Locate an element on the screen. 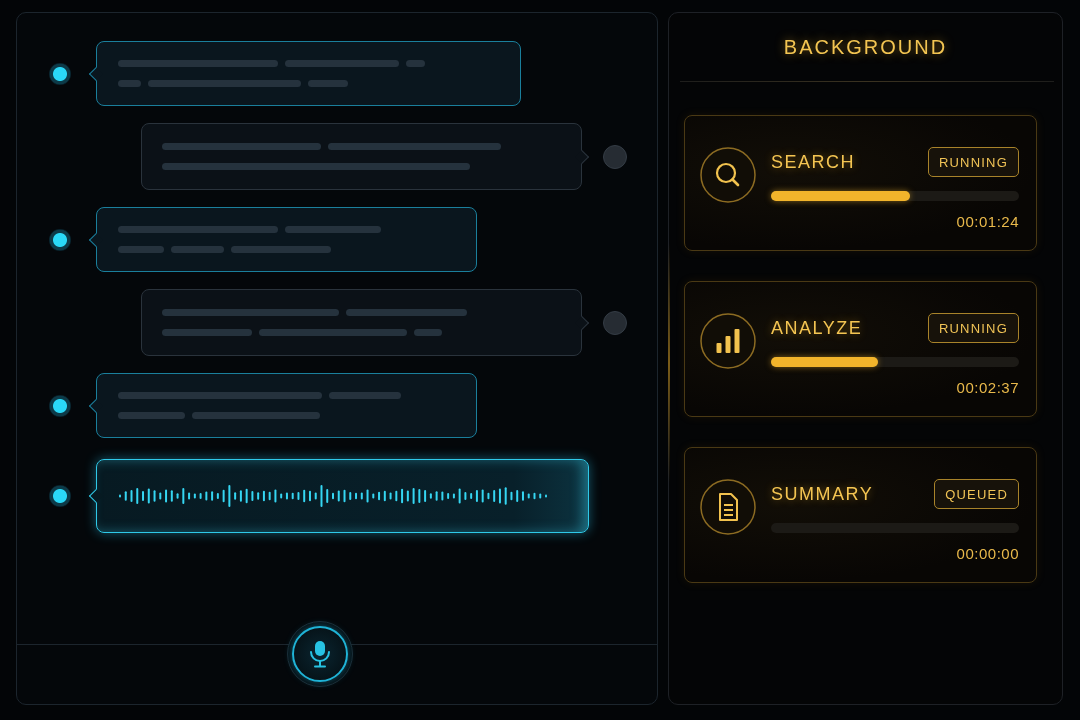  microphone-icon is located at coordinates (320, 654).